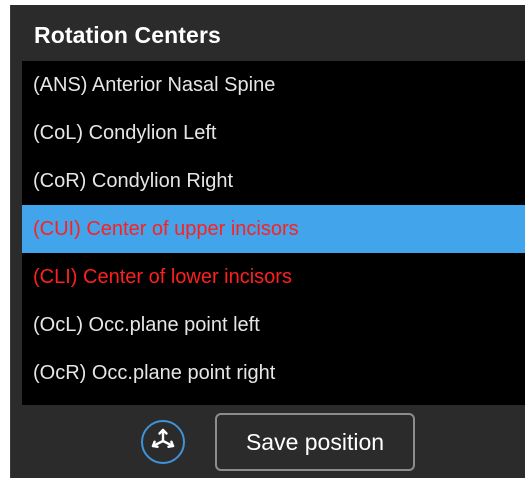  I want to click on list-item-ocl: (OcL) Occ.plane point left, so click(273, 325).